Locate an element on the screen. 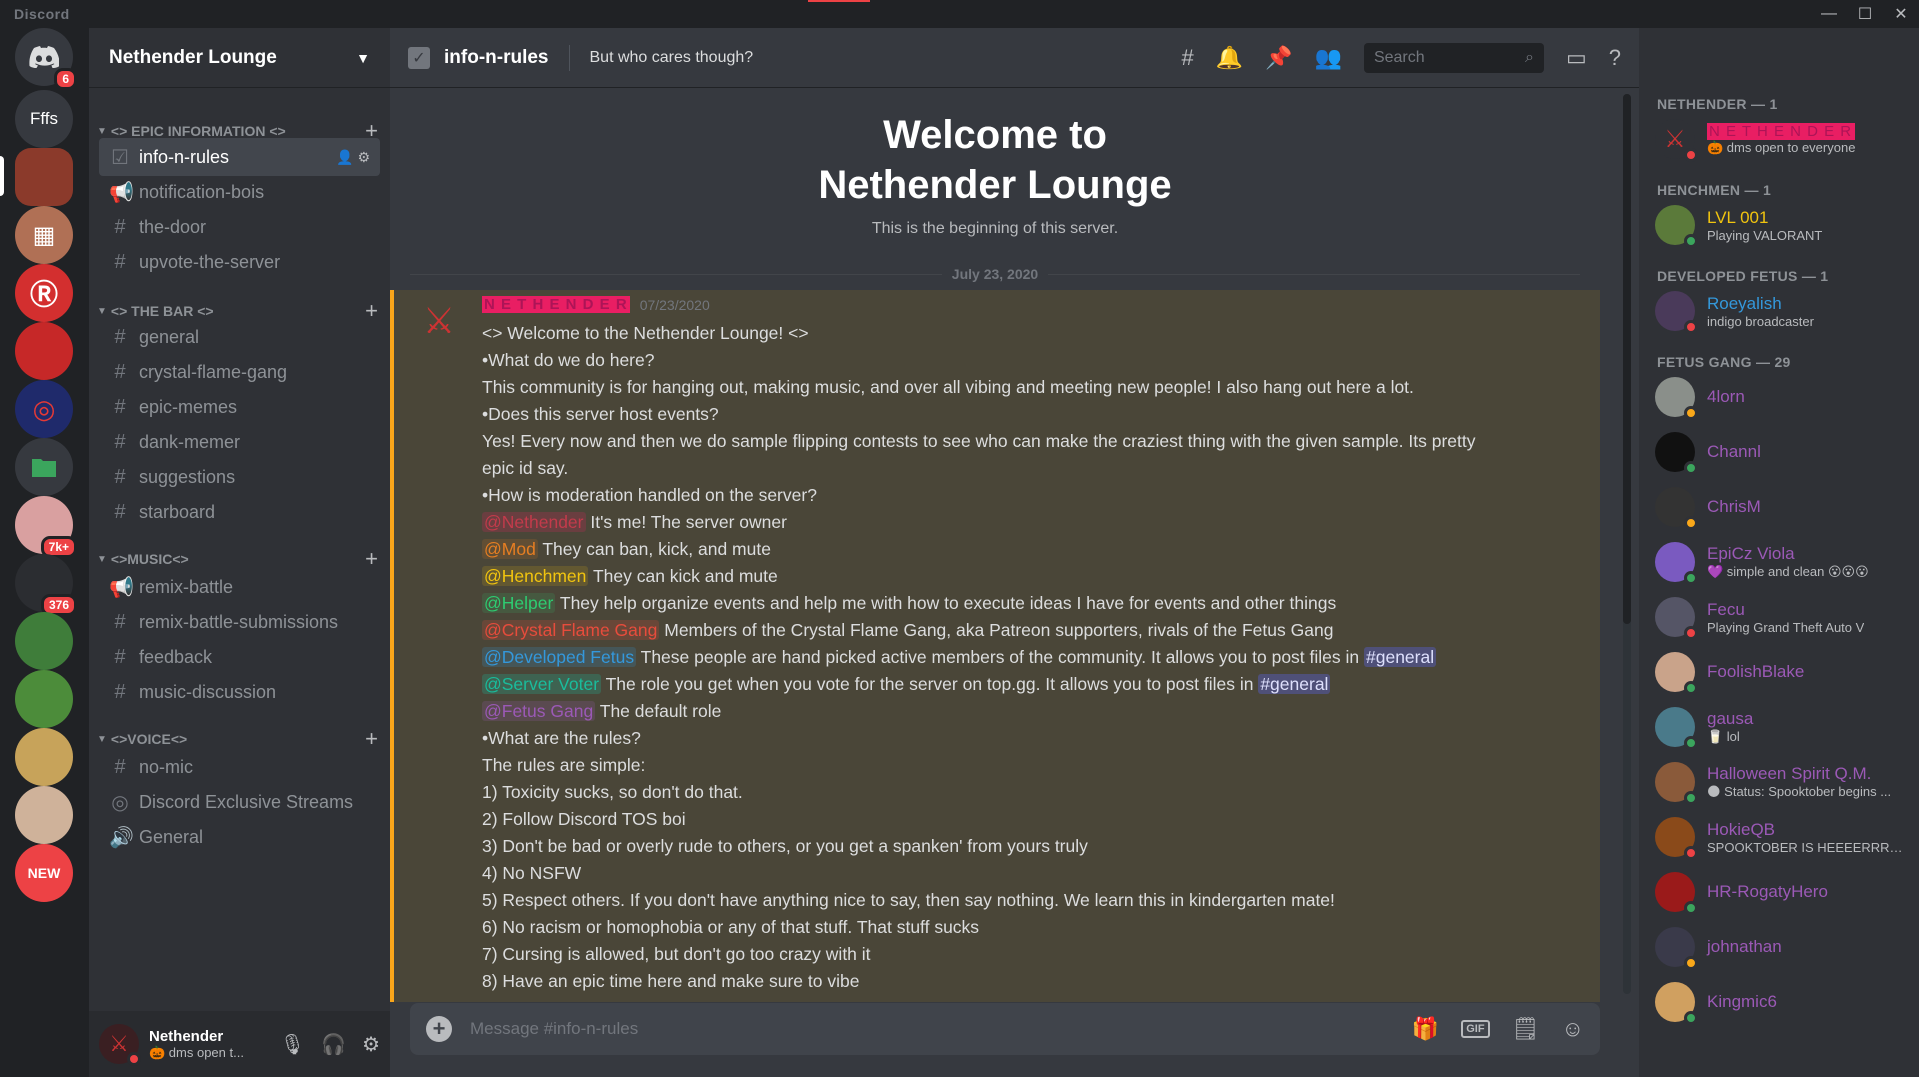 Image resolution: width=1919 pixels, height=1077 pixels. member-item: Roeyalish indigo broadcaster is located at coordinates (1780, 311).